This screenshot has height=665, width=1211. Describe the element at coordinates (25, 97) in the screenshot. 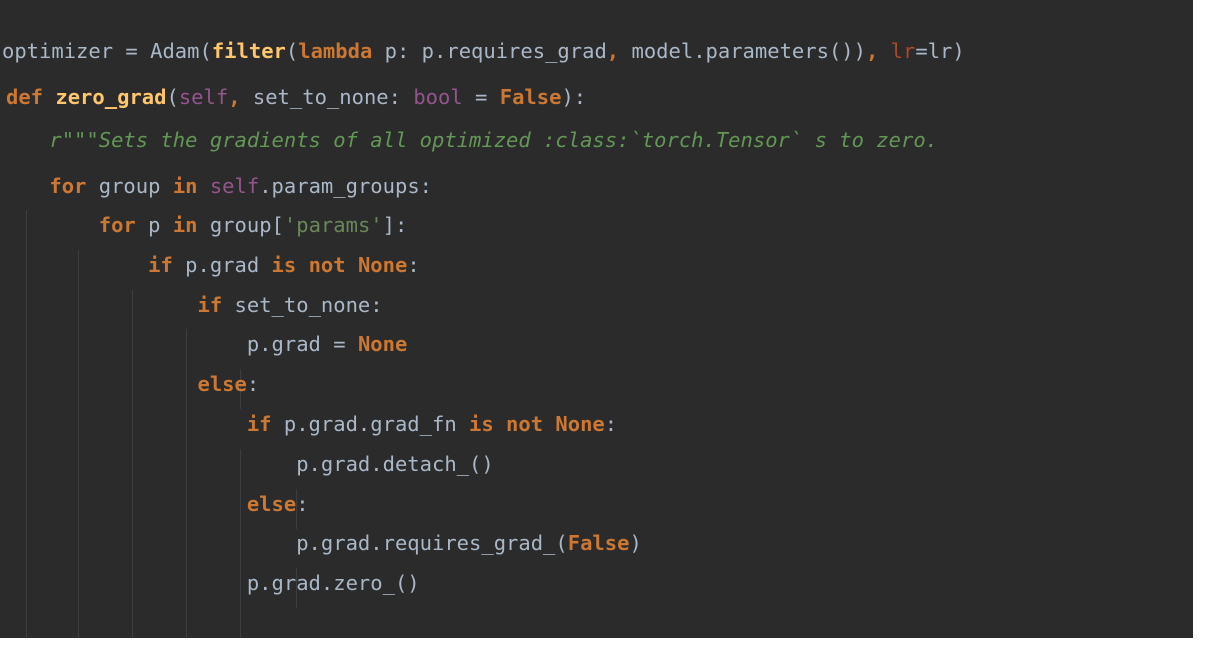

I see `code-token-kw: def` at that location.